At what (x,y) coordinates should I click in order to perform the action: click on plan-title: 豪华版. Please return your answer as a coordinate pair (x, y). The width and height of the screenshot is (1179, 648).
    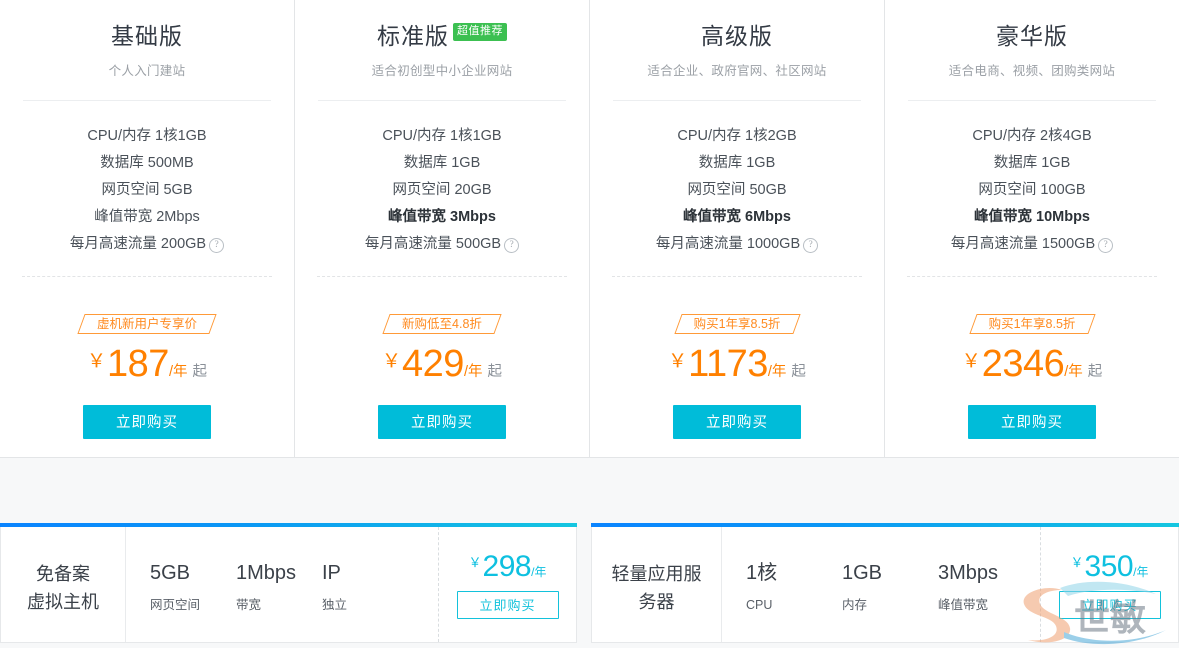
    Looking at the image, I should click on (1032, 36).